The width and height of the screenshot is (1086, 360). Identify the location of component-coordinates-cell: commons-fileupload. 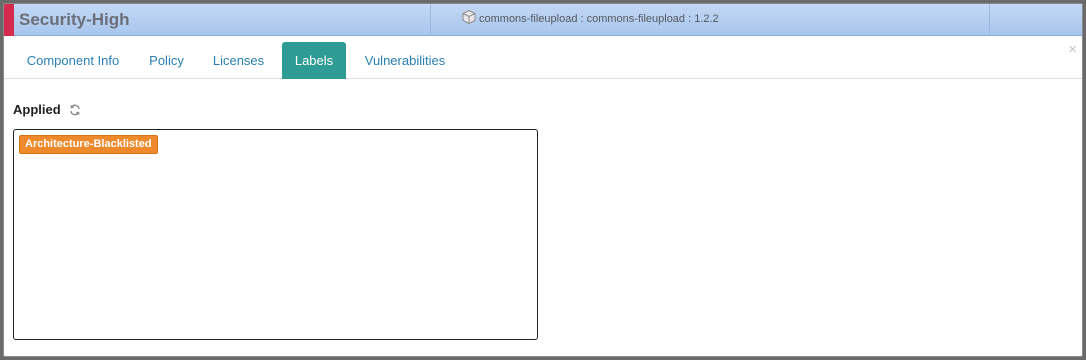
(710, 20).